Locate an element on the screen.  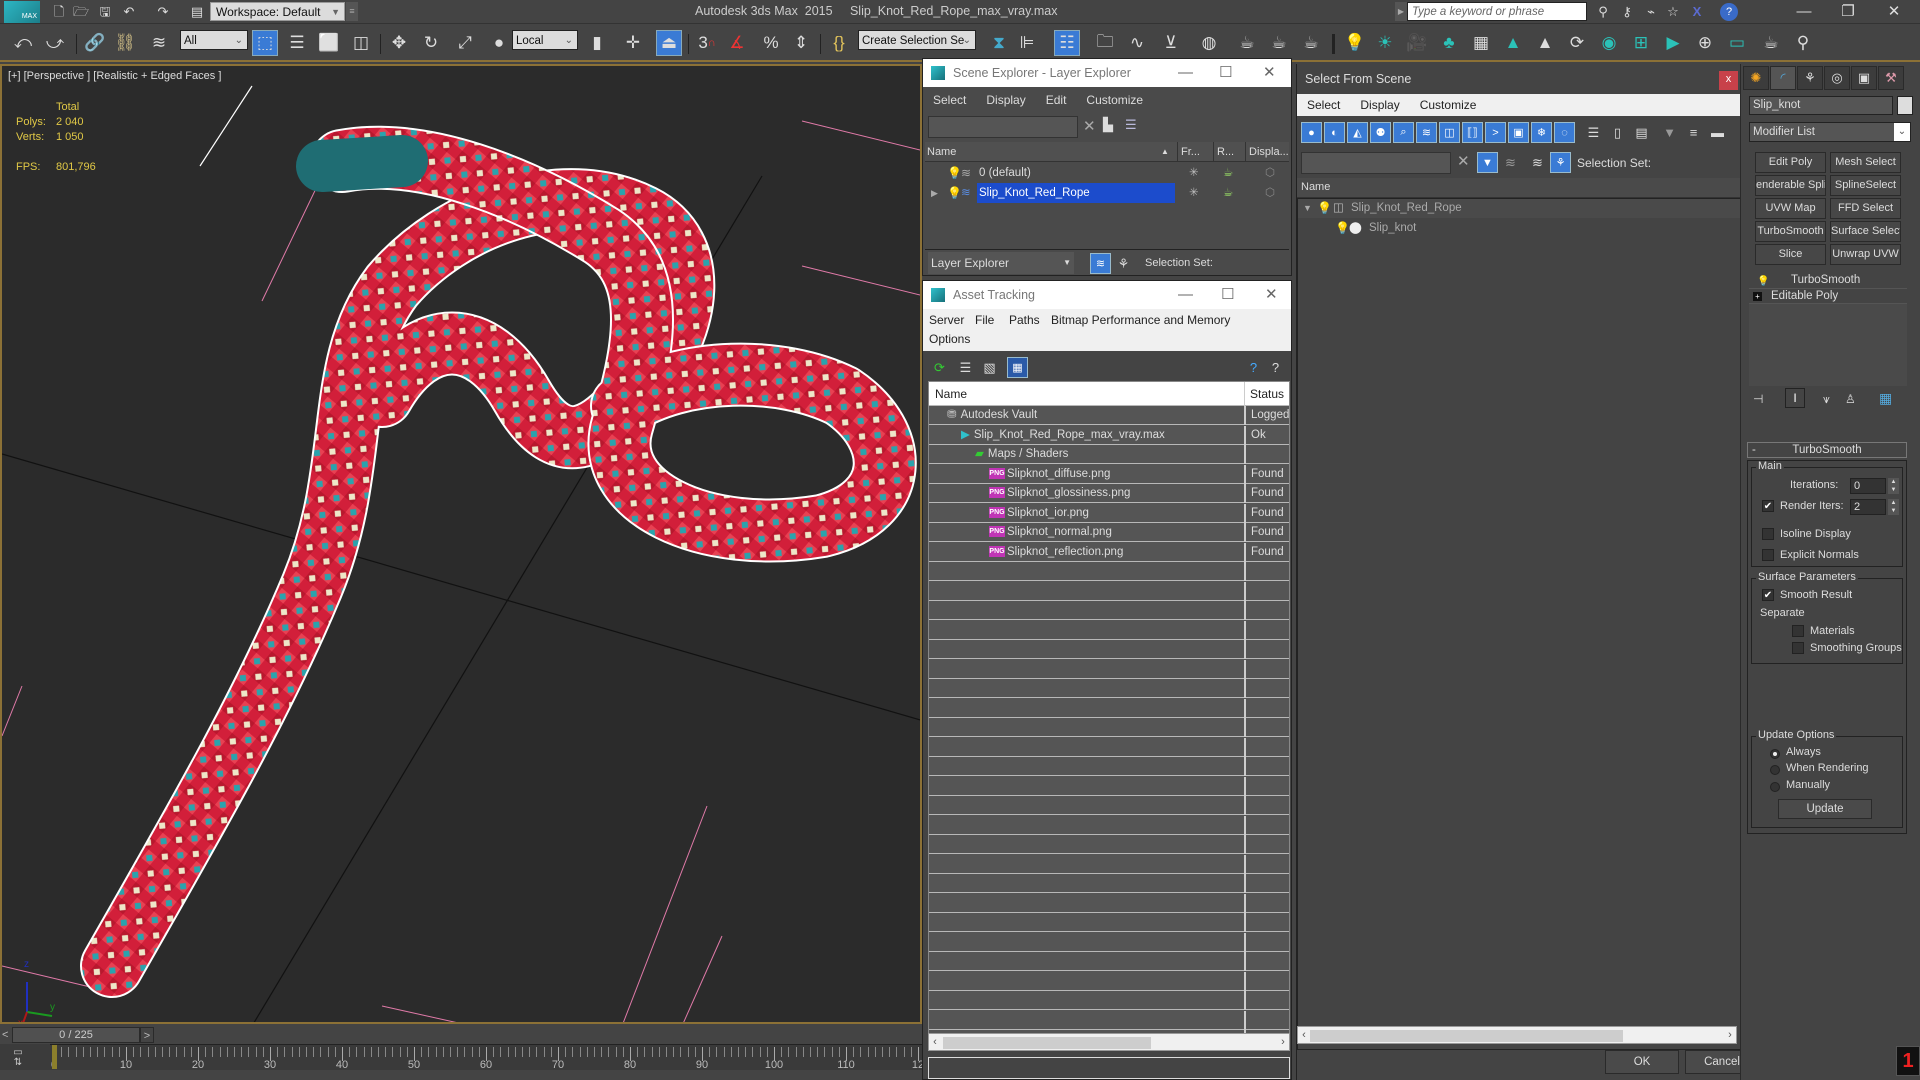
radio-manually is located at coordinates (1775, 787).